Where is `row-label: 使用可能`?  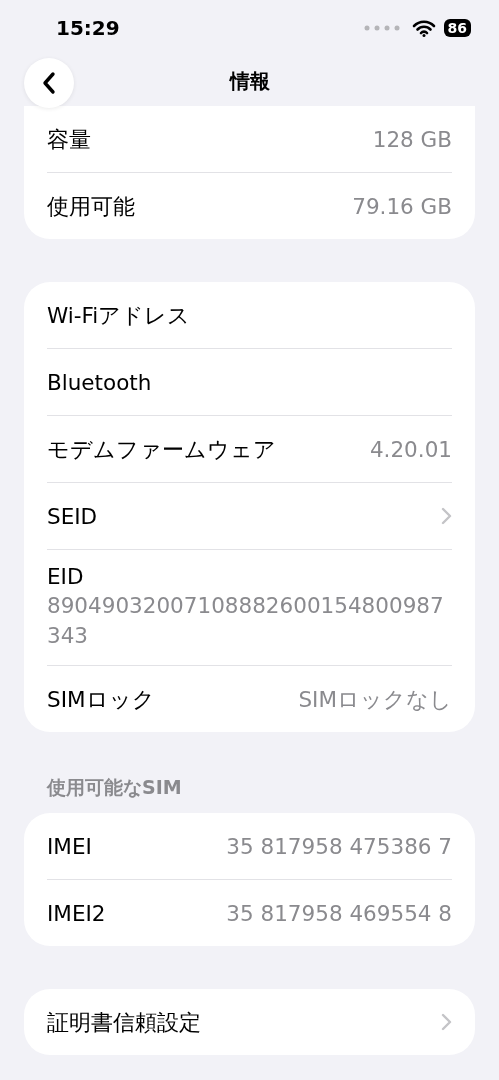 row-label: 使用可能 is located at coordinates (91, 206).